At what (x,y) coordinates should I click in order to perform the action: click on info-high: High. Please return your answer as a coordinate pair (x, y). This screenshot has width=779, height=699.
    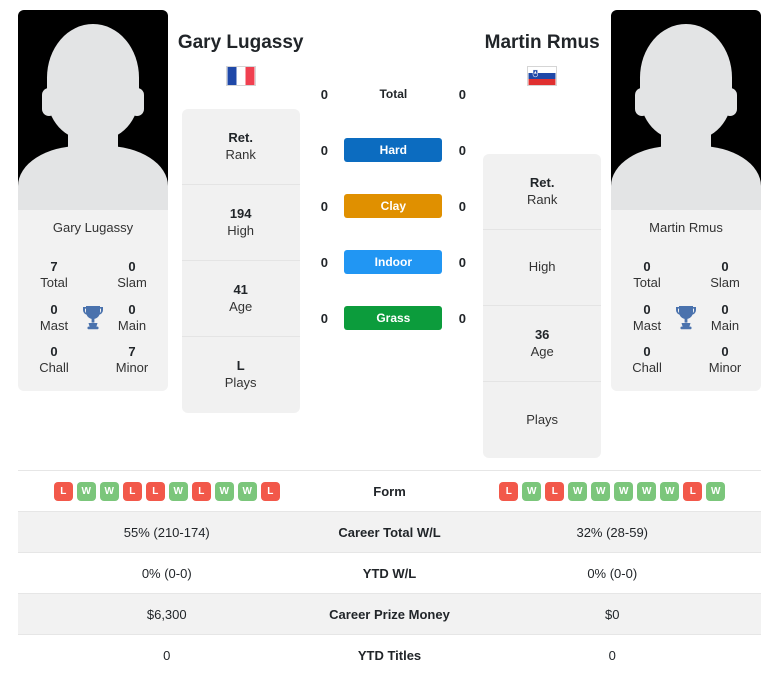
    Looking at the image, I should click on (542, 268).